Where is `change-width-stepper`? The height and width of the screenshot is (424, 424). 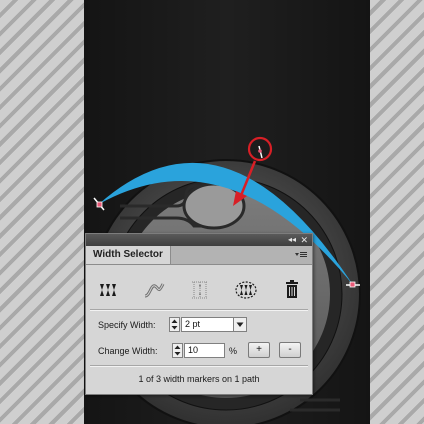 change-width-stepper is located at coordinates (177, 350).